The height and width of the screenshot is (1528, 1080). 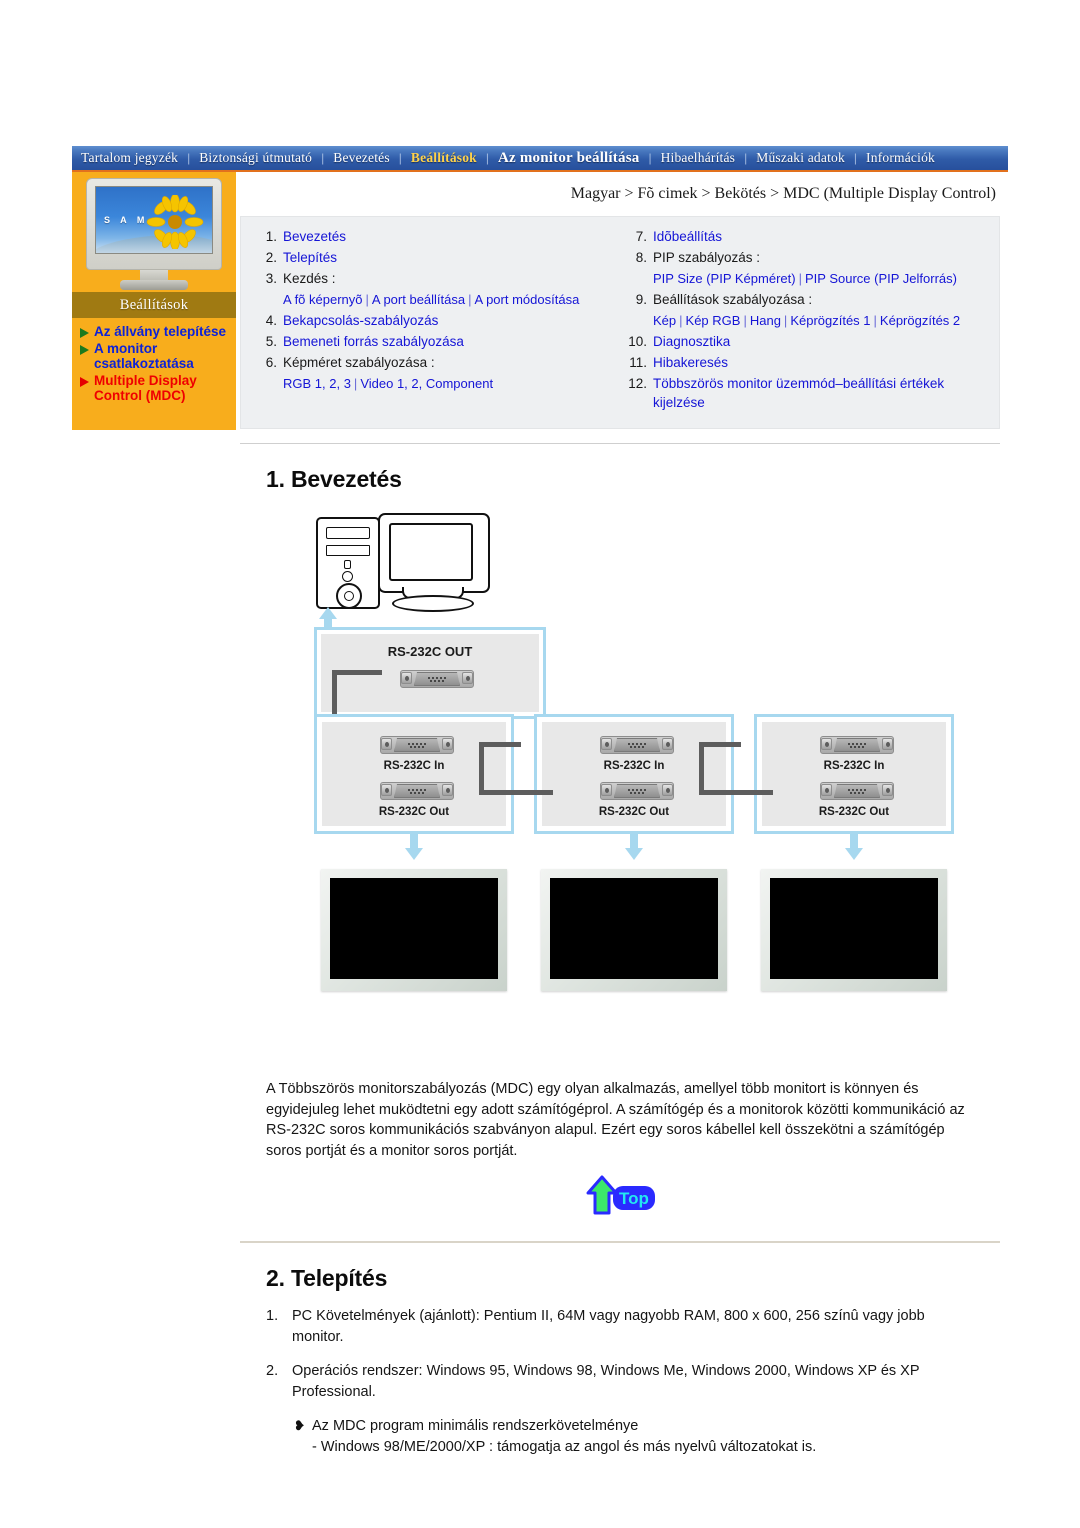 I want to click on rs232c-out-label-1: RS-232C Out, so click(x=414, y=812).